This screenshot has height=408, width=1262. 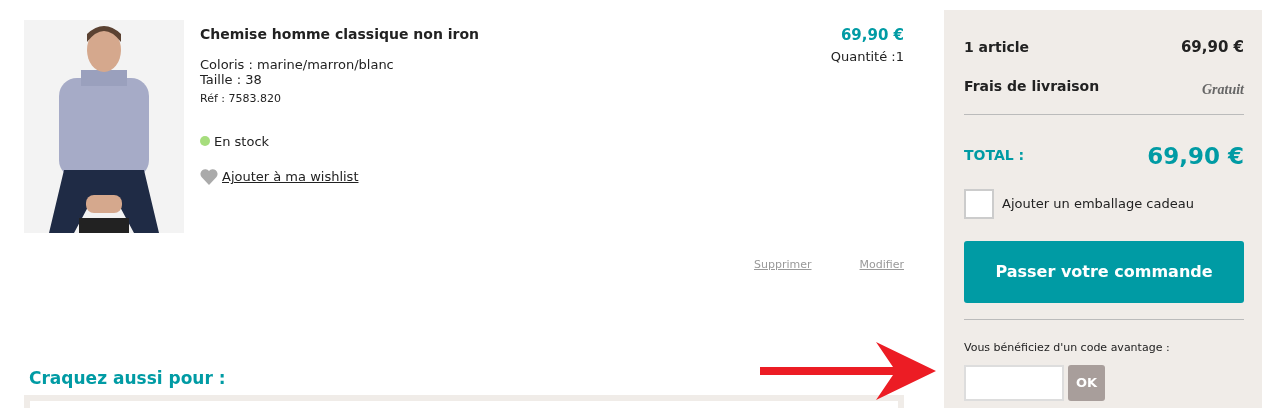 I want to click on summary-amount: 69,90 €, so click(x=1212, y=47).